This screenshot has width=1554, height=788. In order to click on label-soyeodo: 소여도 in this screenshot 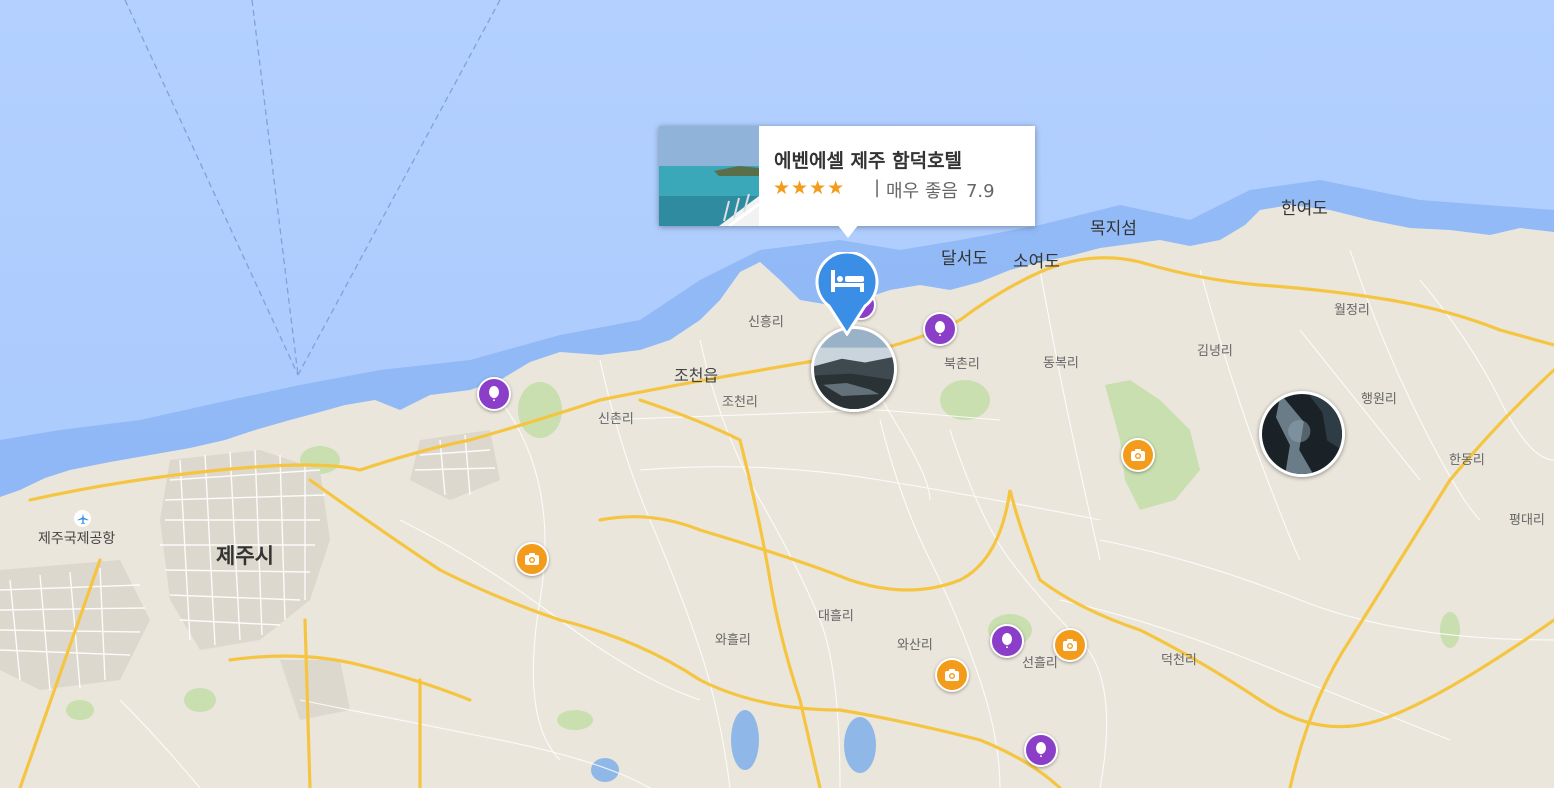, I will do `click(1036, 262)`.